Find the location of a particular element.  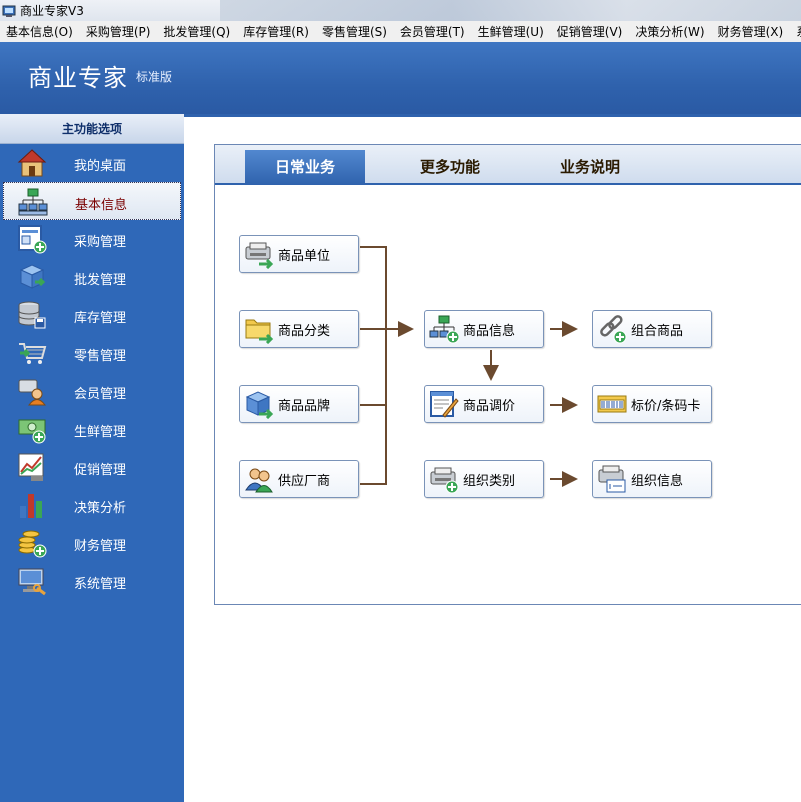

content-top-strip is located at coordinates (492, 115).